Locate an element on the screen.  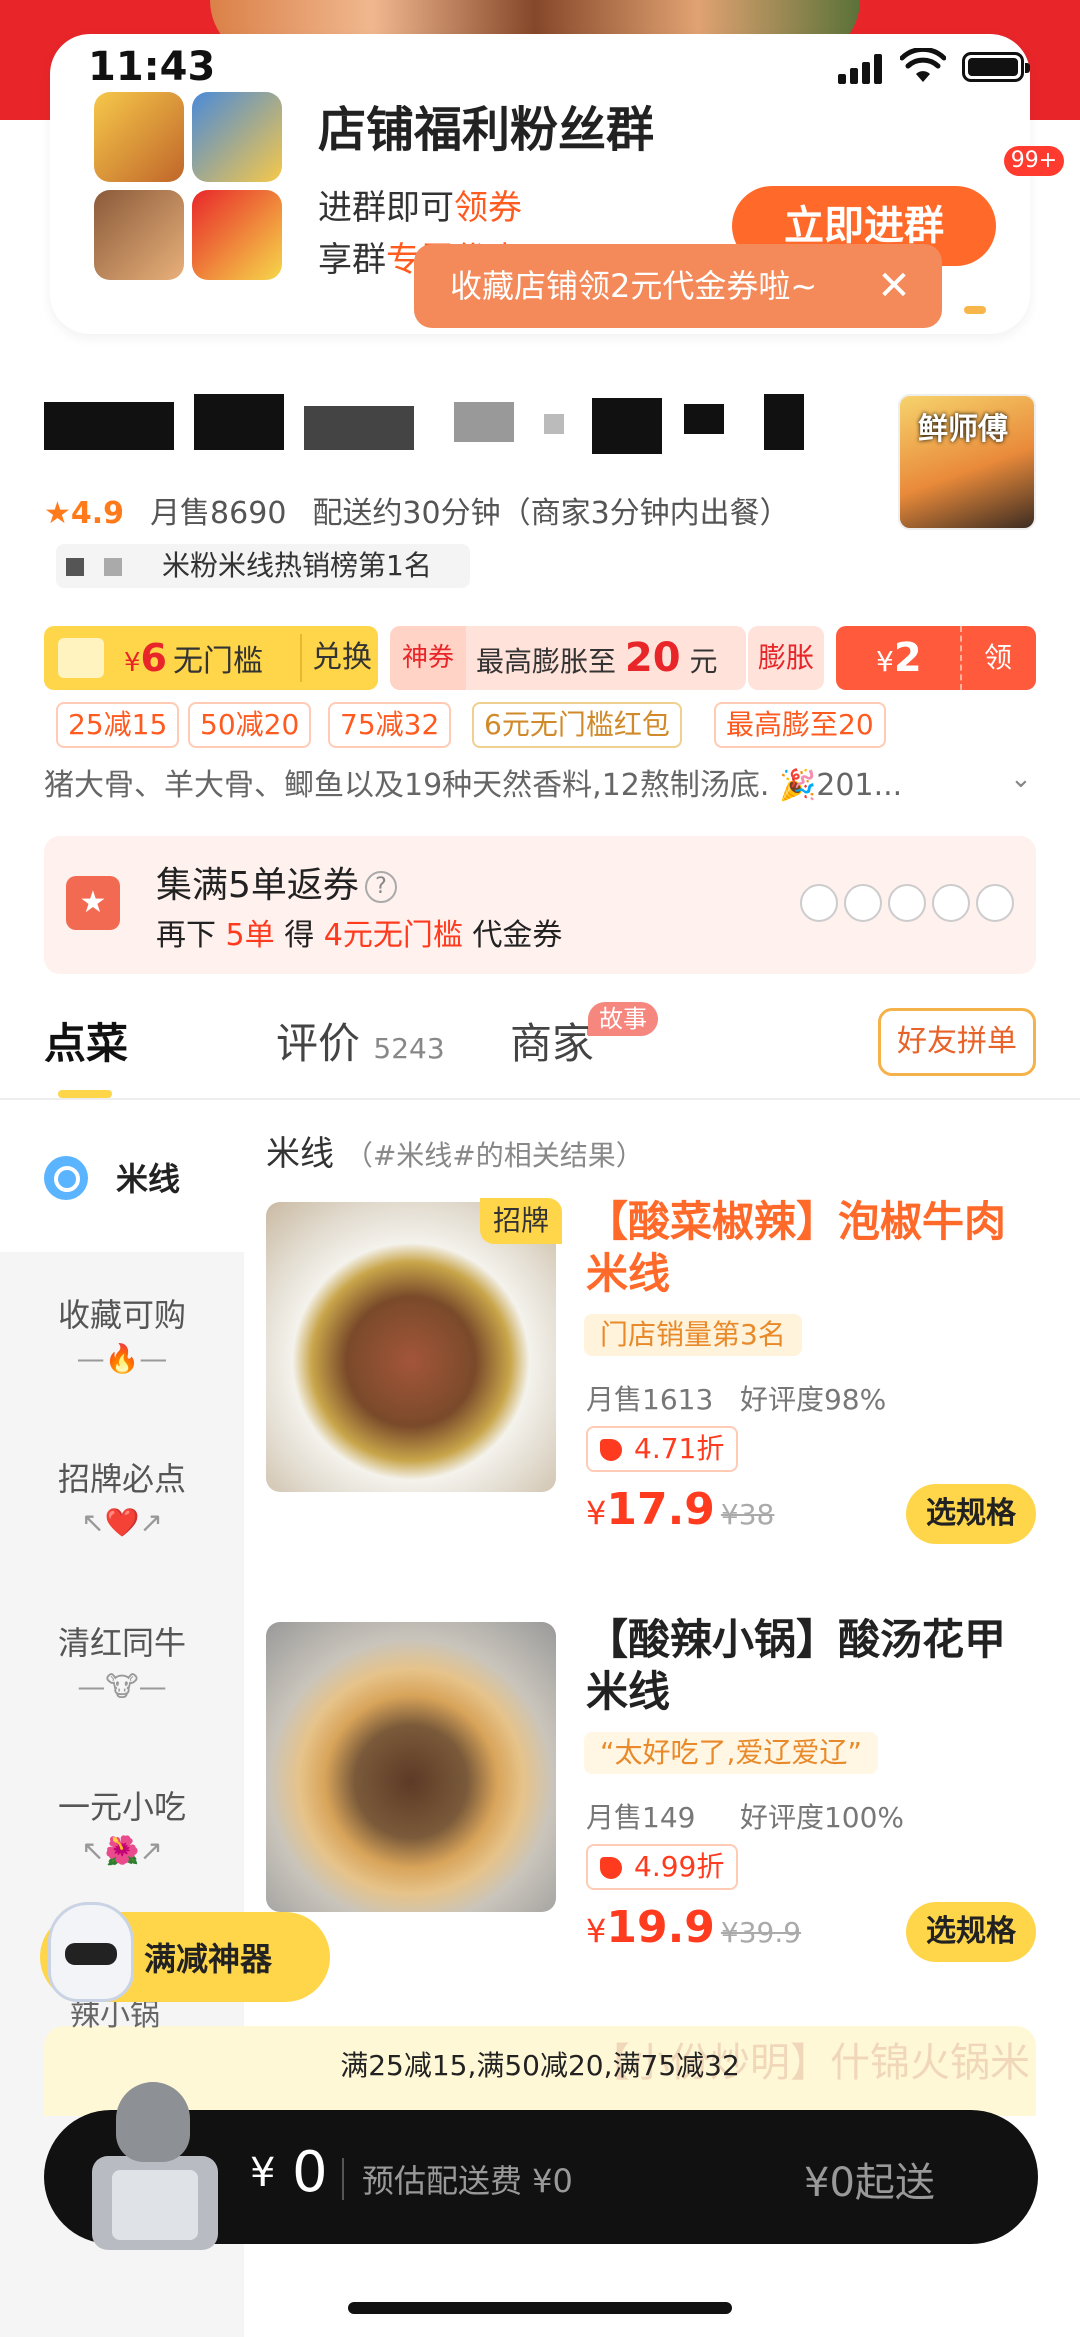
help-icon: ? is located at coordinates (380, 887).